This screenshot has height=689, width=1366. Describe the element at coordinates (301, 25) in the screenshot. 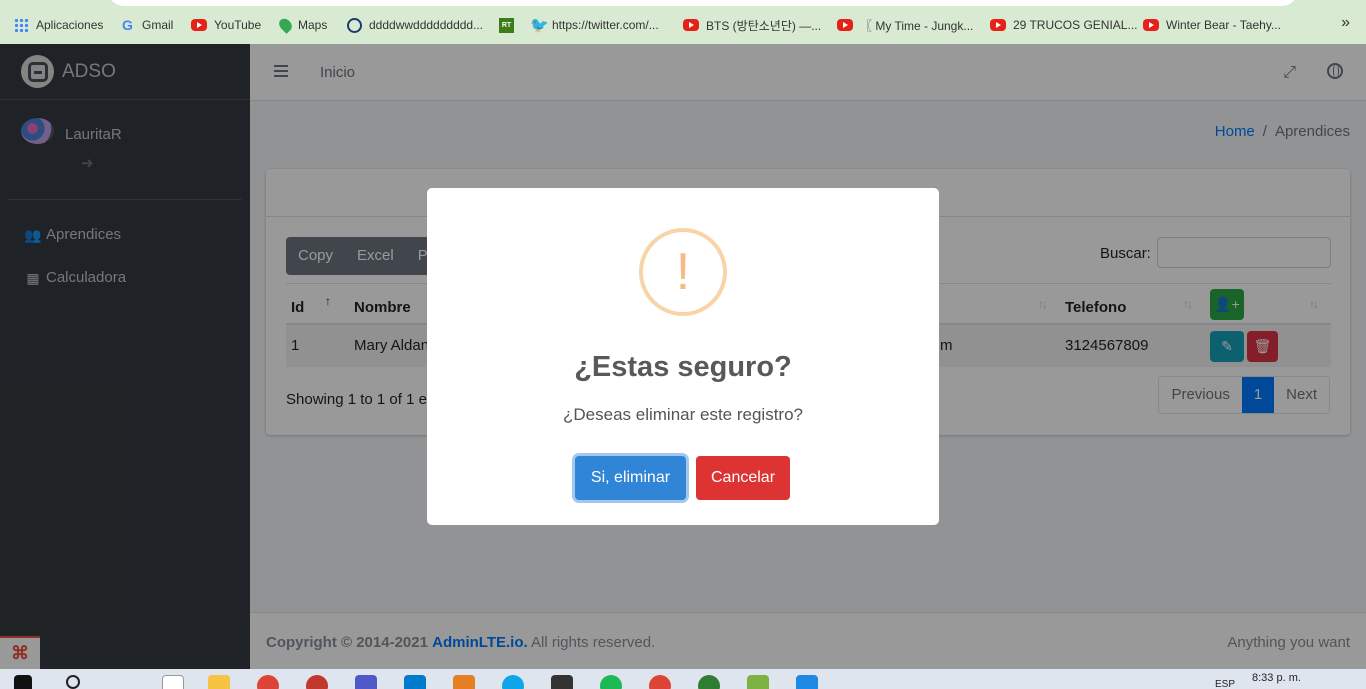

I see `bookmark-maps: Maps` at that location.